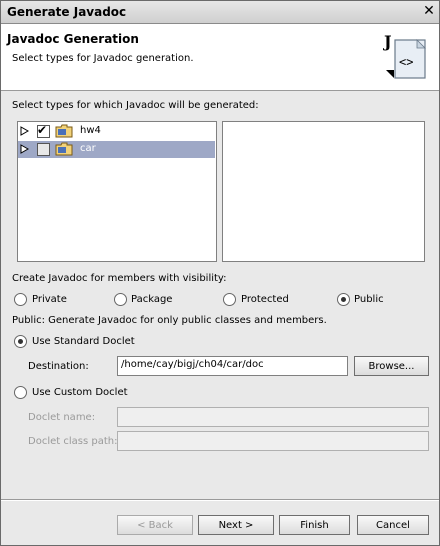 This screenshot has height=546, width=440. What do you see at coordinates (232, 366) in the screenshot?
I see `destination-input: /home/cay/bigj/ch04/car/doc` at bounding box center [232, 366].